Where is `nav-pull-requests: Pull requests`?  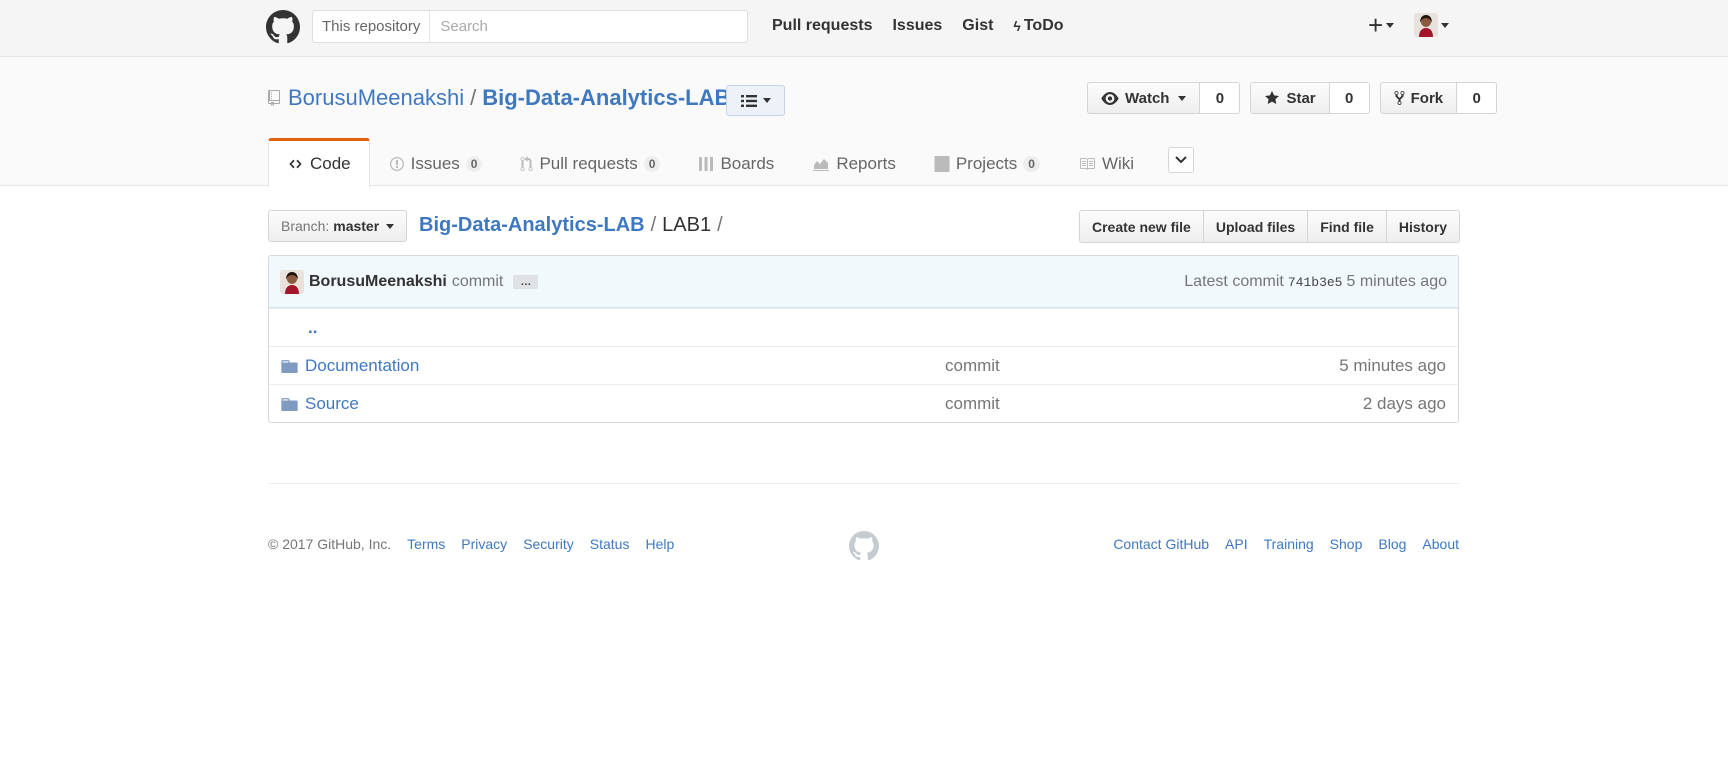 nav-pull-requests: Pull requests is located at coordinates (822, 26).